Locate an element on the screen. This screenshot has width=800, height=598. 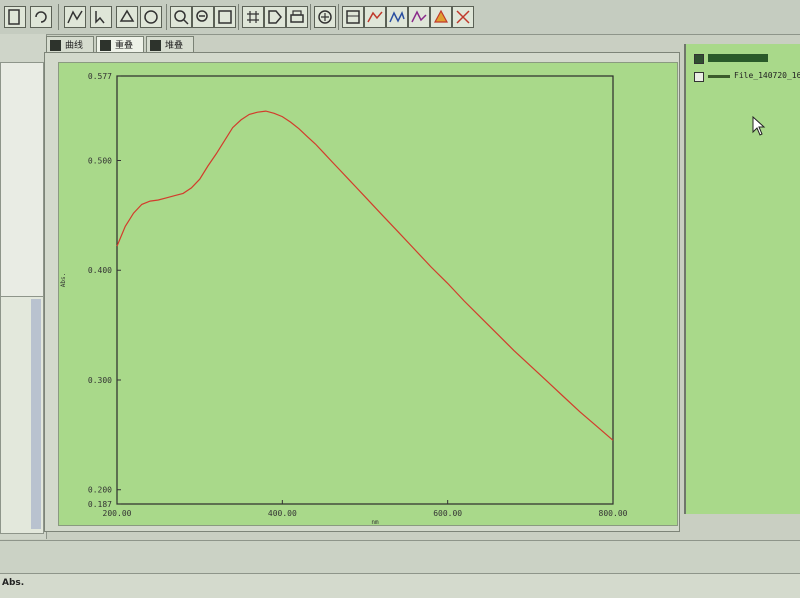
toolbar is located at coordinates (400, 17).